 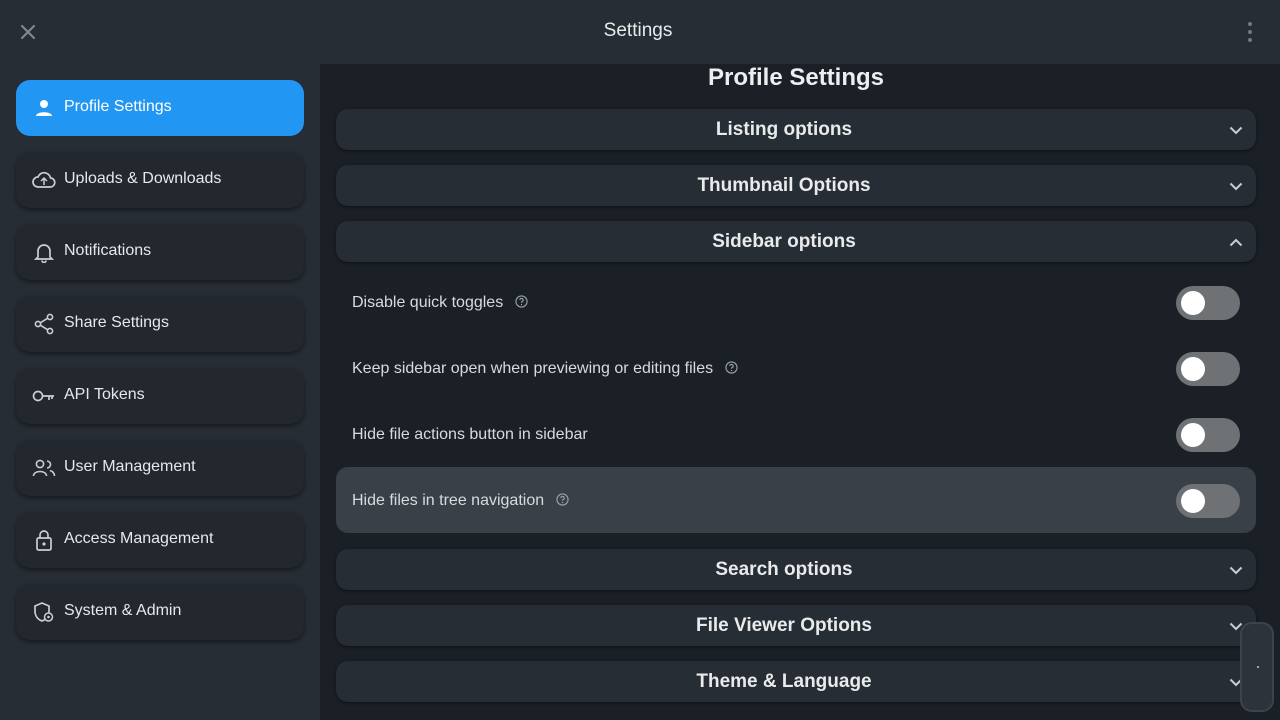 I want to click on sidebar-item-label: Share Settings, so click(x=116, y=322).